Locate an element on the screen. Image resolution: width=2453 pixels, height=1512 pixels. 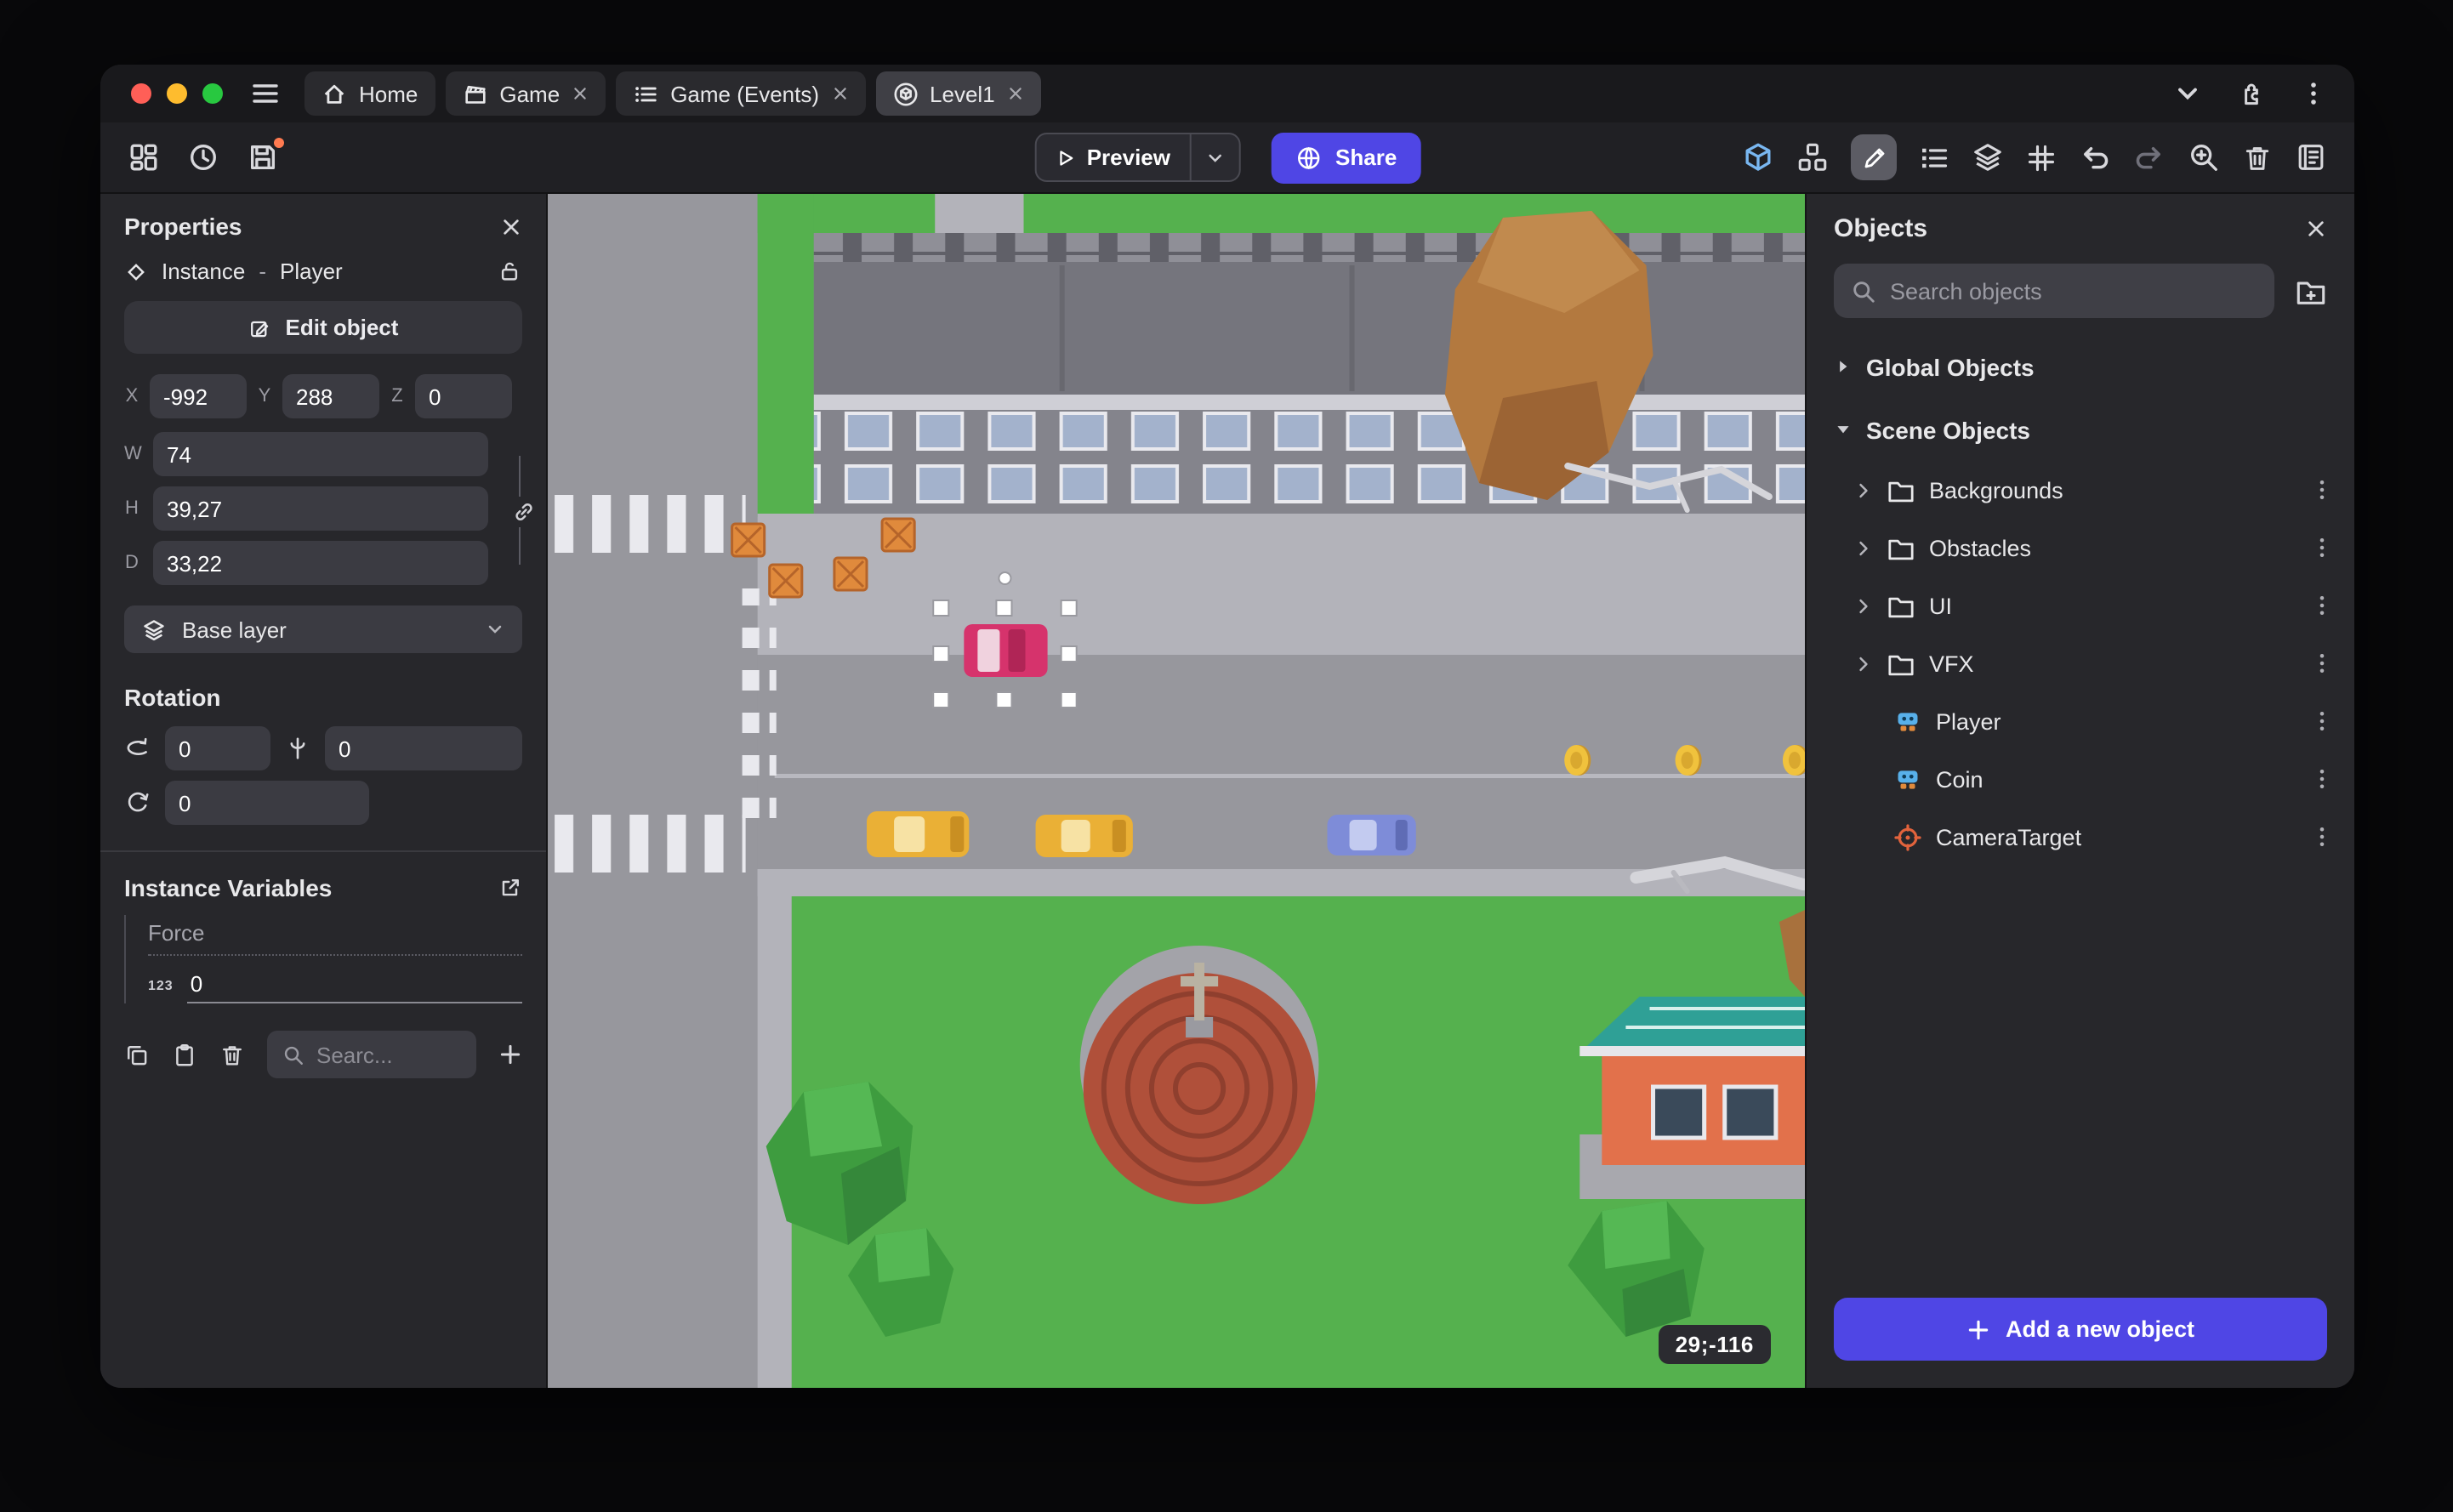
open-variables-external-icon is located at coordinates (510, 888).